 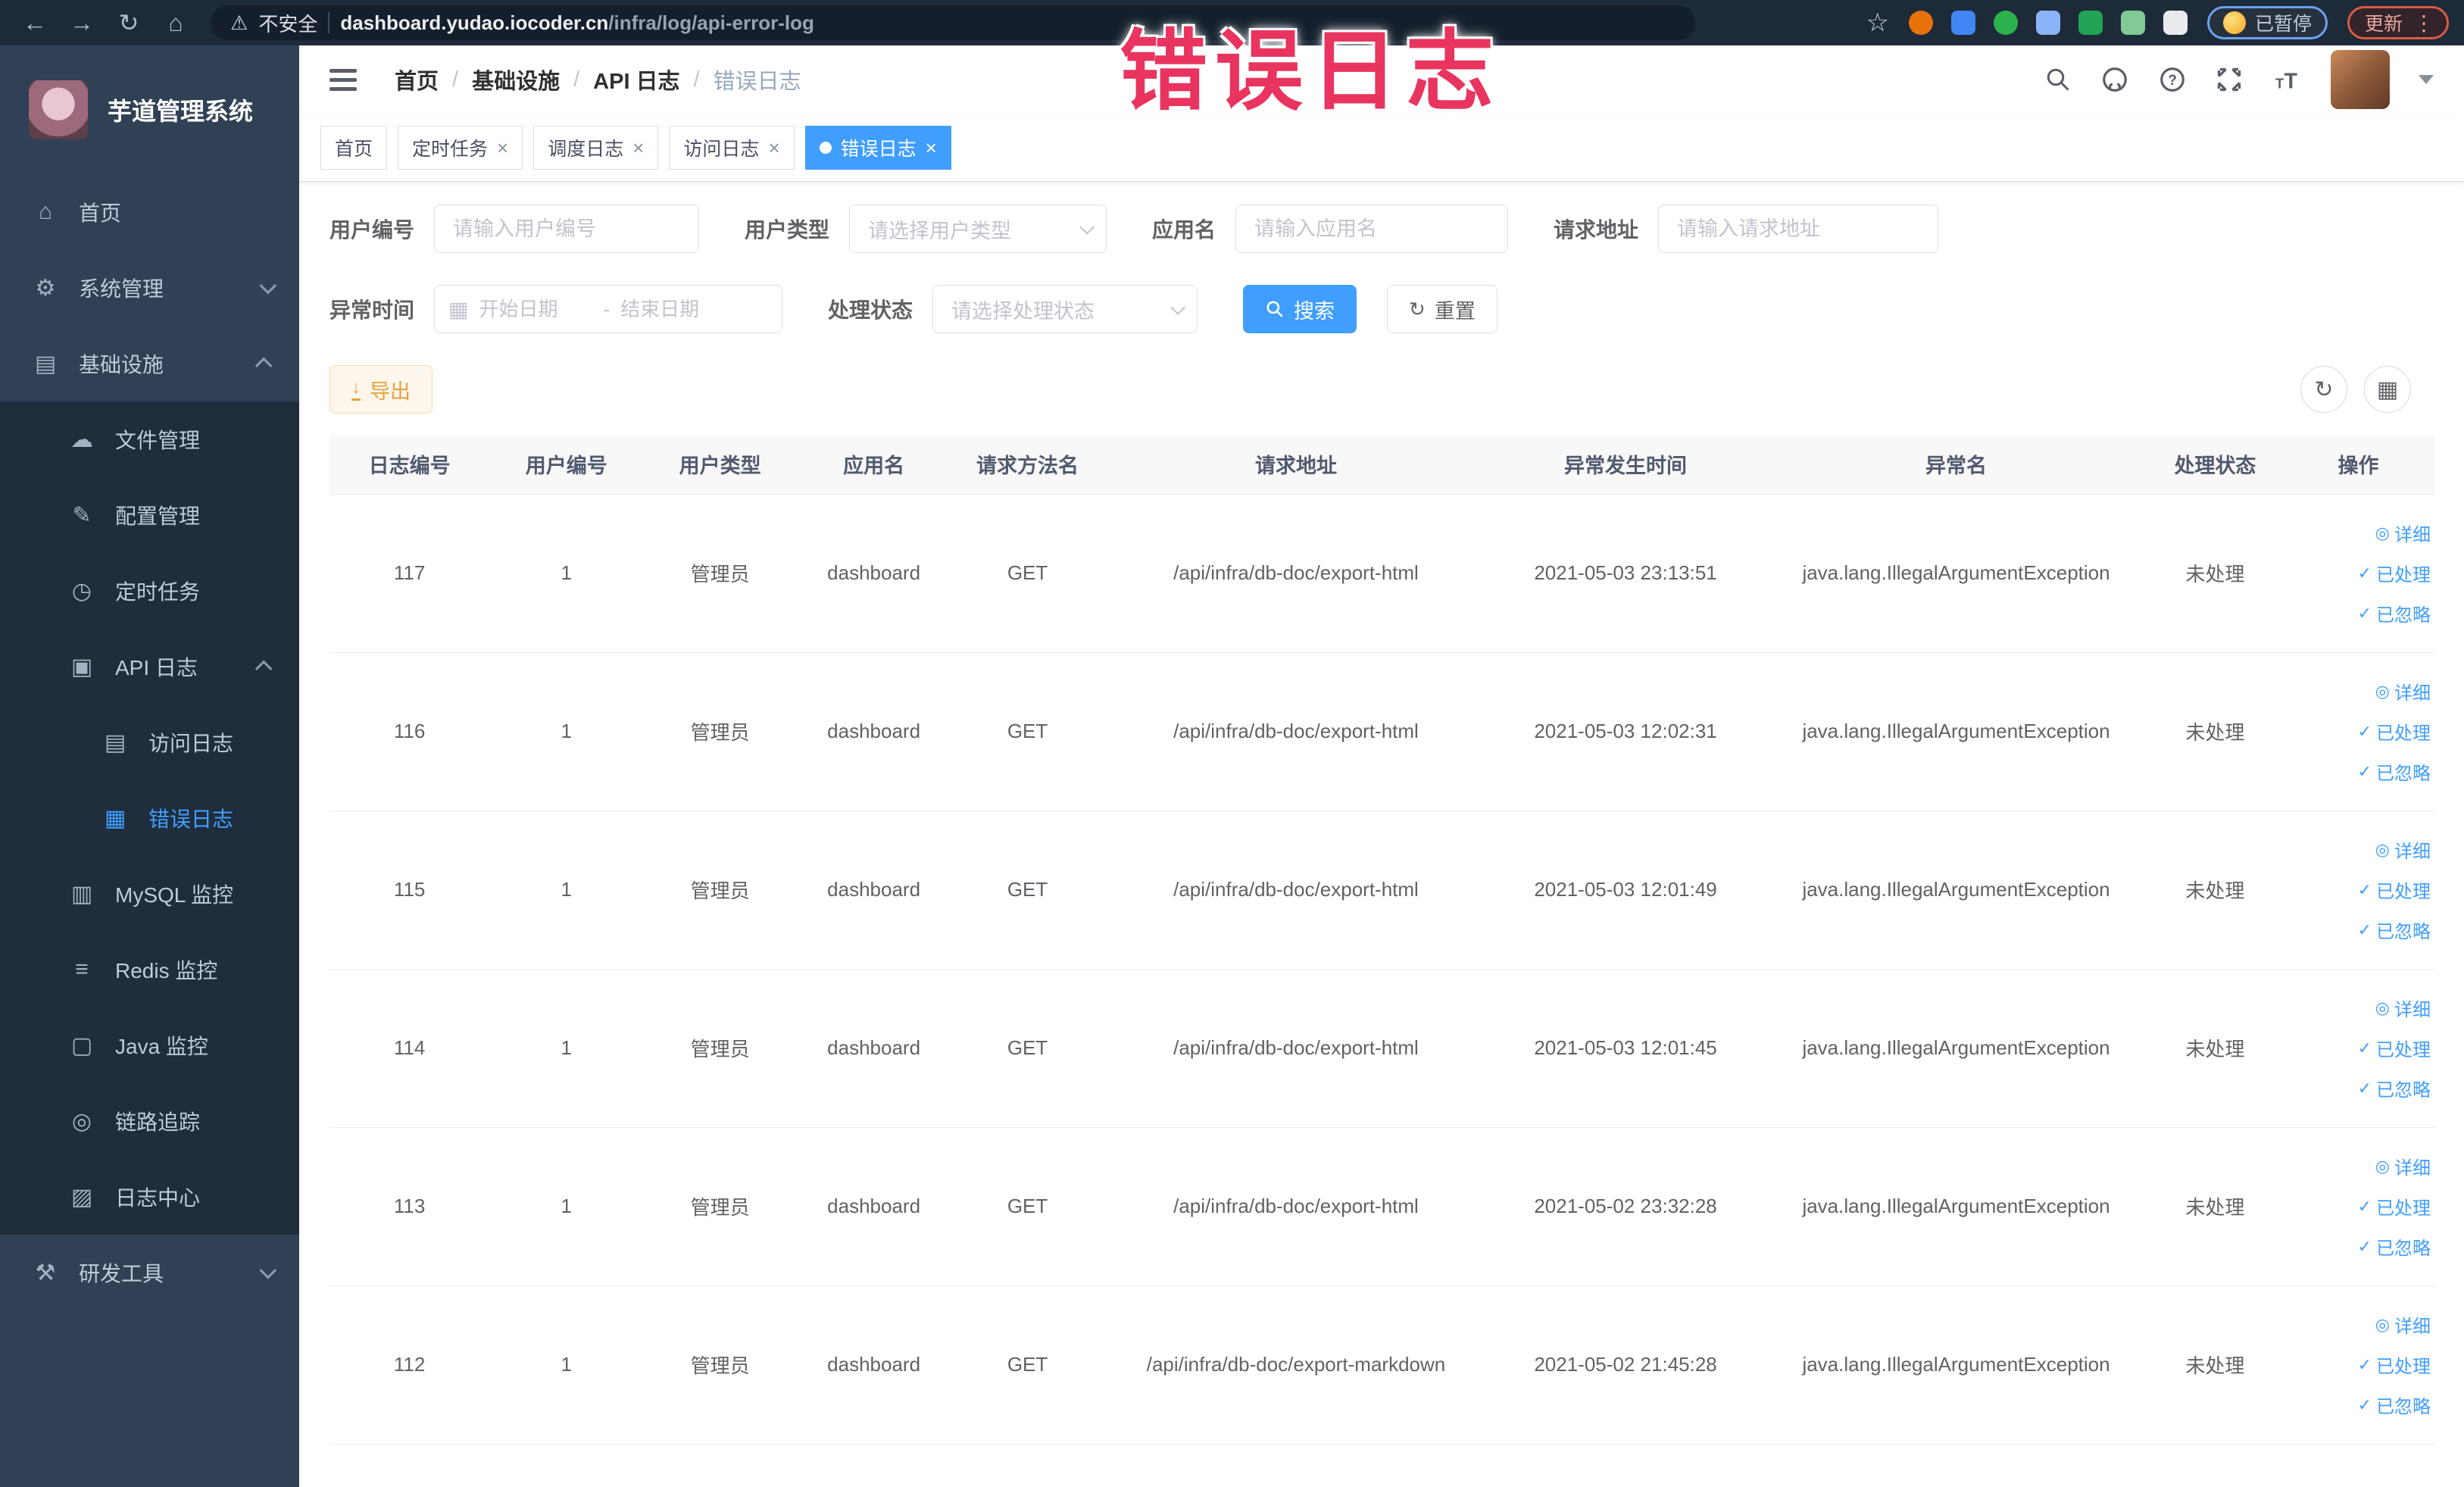 I want to click on sidebar-item-access: ▤ 访问日志, so click(x=149, y=742).